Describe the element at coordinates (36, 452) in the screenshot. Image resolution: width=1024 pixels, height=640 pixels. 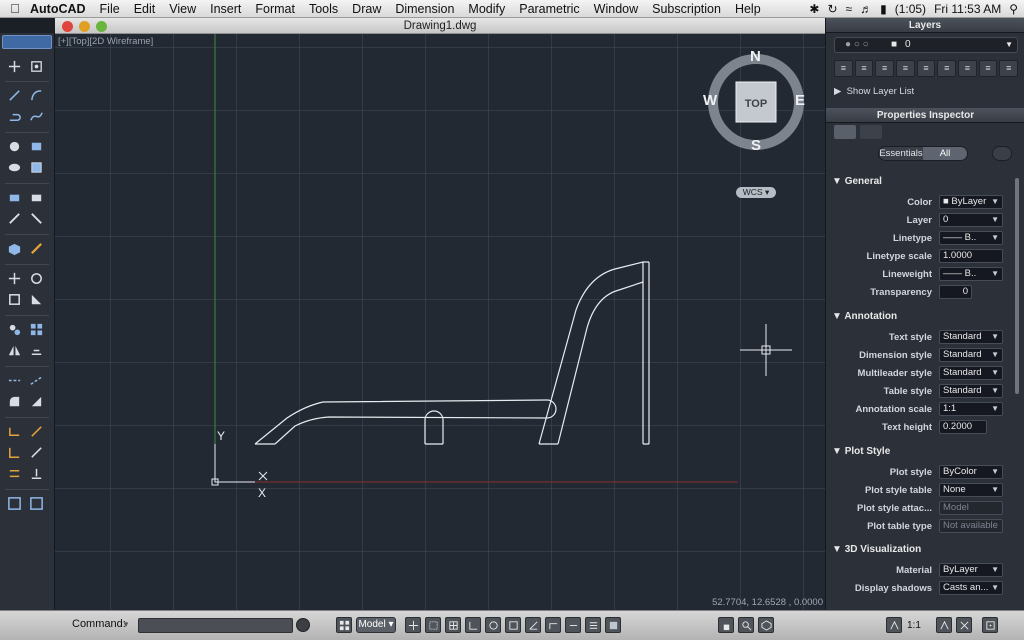
I see `leader-icon` at that location.